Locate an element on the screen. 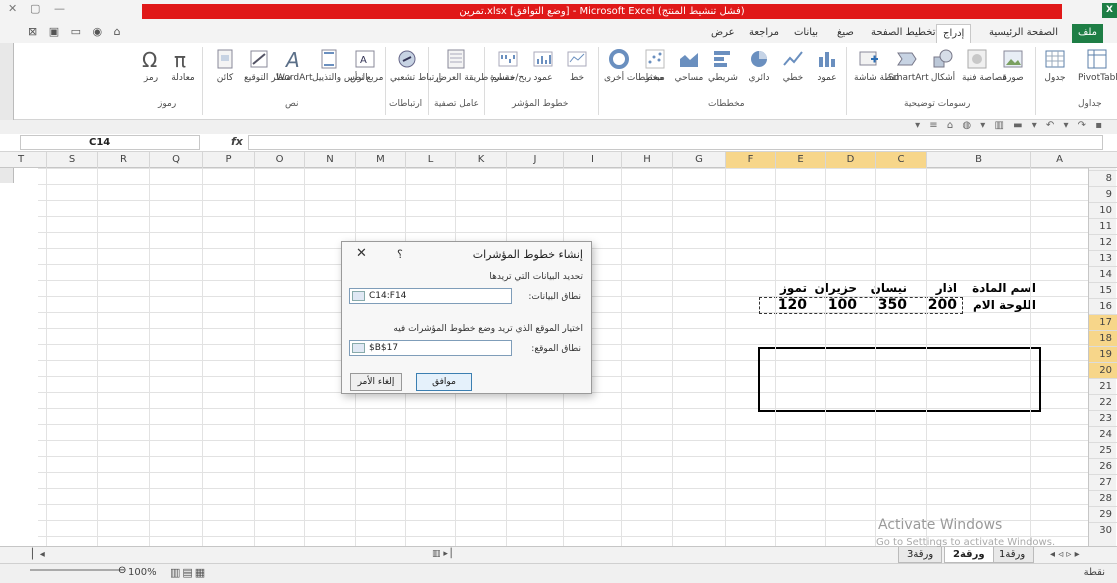 This screenshot has height=583, width=1117. view-buttons: ▥▤▦ is located at coordinates (188, 572).